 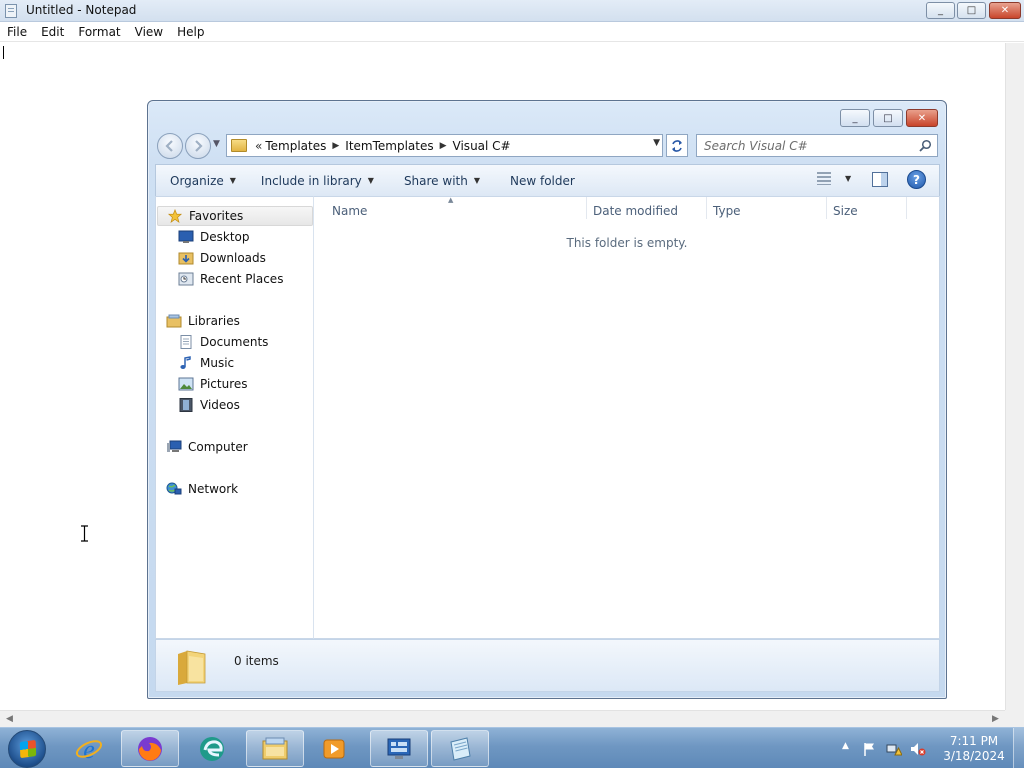 I want to click on action-center-flag-icon, so click(x=870, y=749).